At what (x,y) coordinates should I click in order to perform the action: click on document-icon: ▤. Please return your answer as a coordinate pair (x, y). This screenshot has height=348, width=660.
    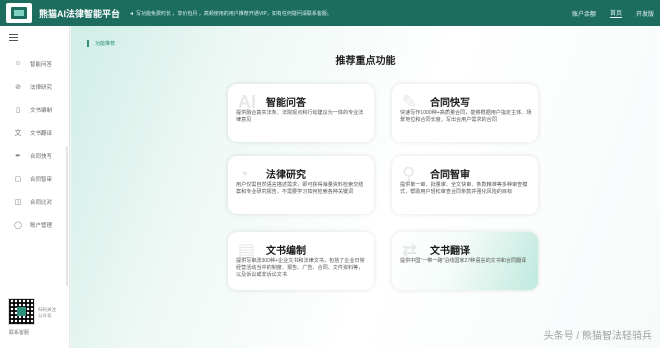
    Looking at the image, I should click on (247, 250).